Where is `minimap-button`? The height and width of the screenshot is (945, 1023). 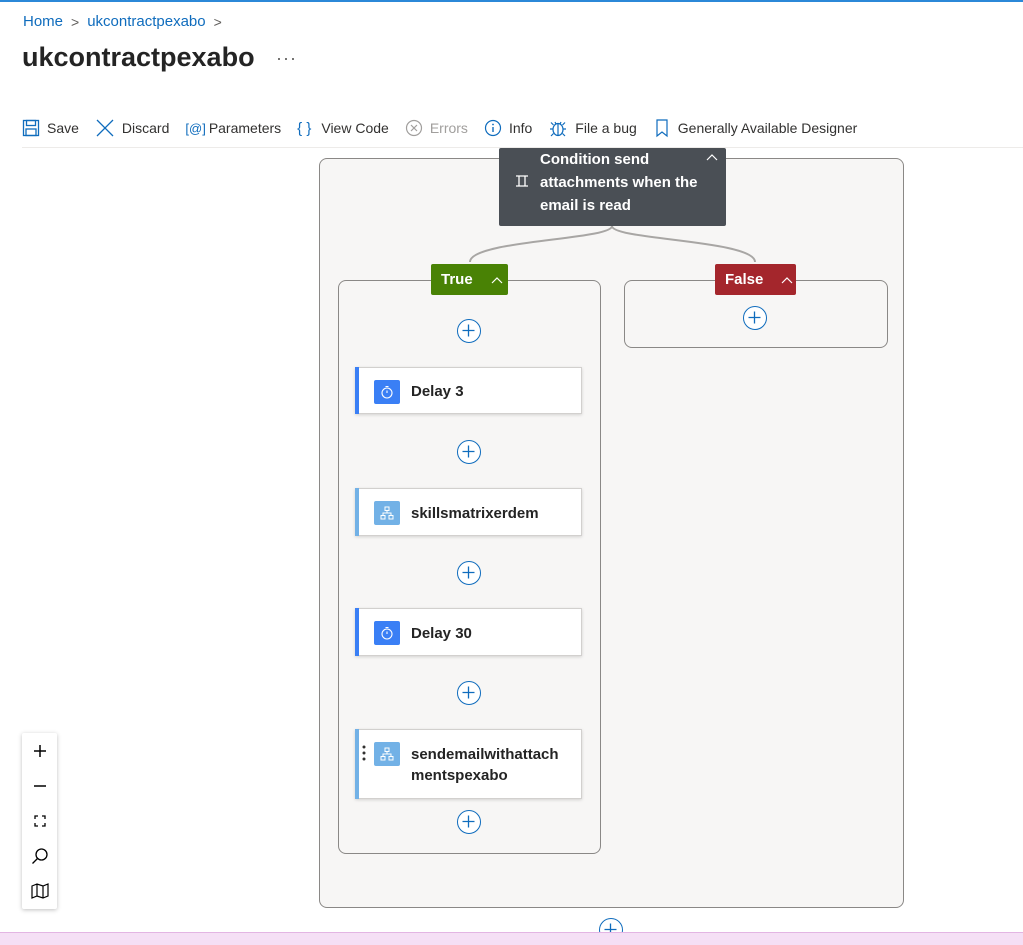 minimap-button is located at coordinates (39, 890).